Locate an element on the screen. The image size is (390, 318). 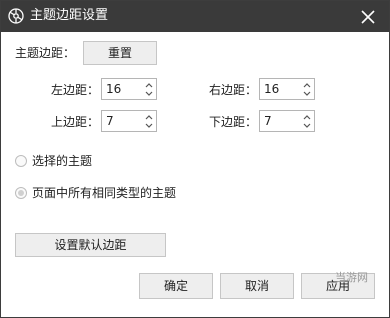
window-title: 主题边距设置 is located at coordinates (69, 15).